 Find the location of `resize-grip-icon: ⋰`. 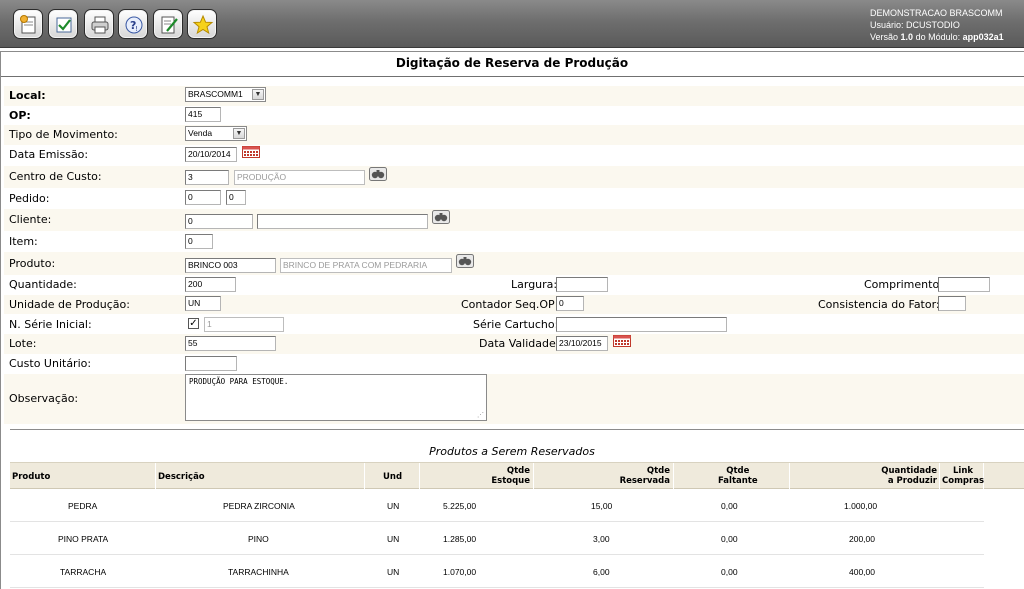

resize-grip-icon: ⋰ is located at coordinates (480, 415).